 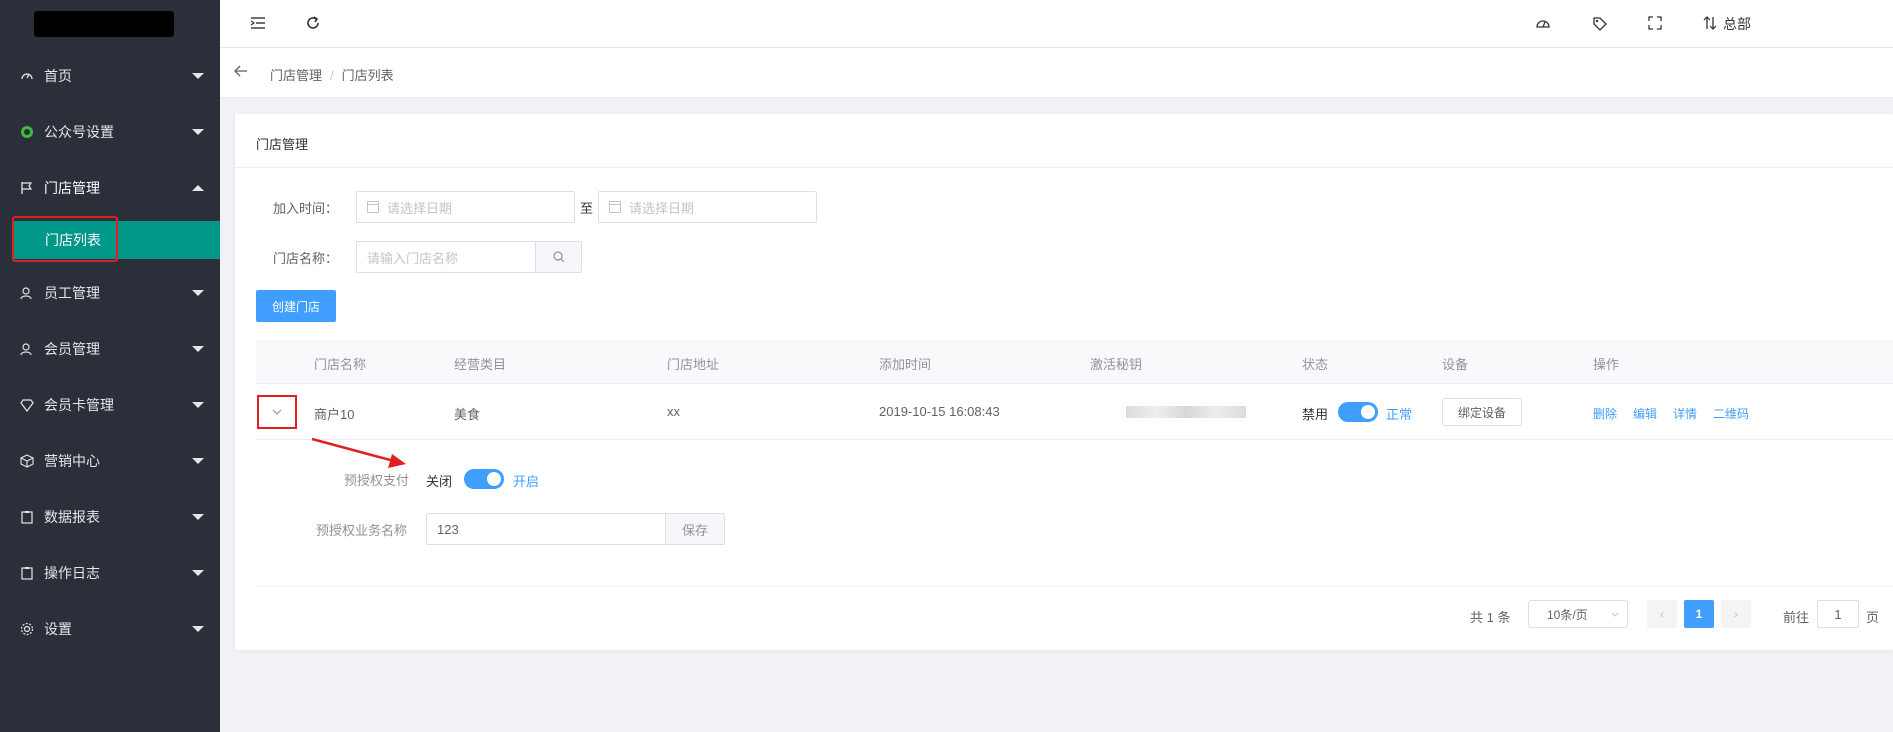 What do you see at coordinates (79, 405) in the screenshot?
I see `sidebar-item-label: 会员卡管理` at bounding box center [79, 405].